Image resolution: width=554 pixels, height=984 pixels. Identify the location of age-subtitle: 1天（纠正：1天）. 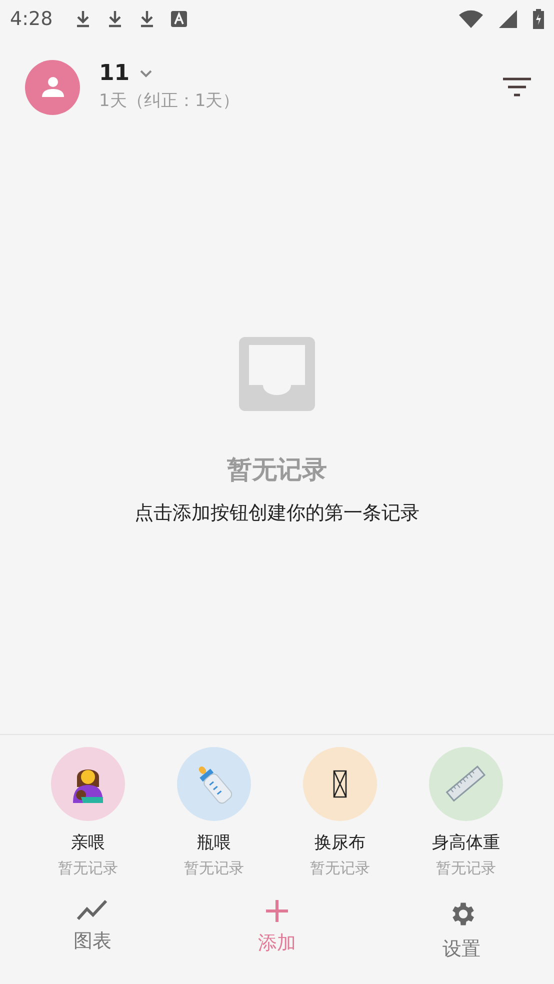
(169, 101).